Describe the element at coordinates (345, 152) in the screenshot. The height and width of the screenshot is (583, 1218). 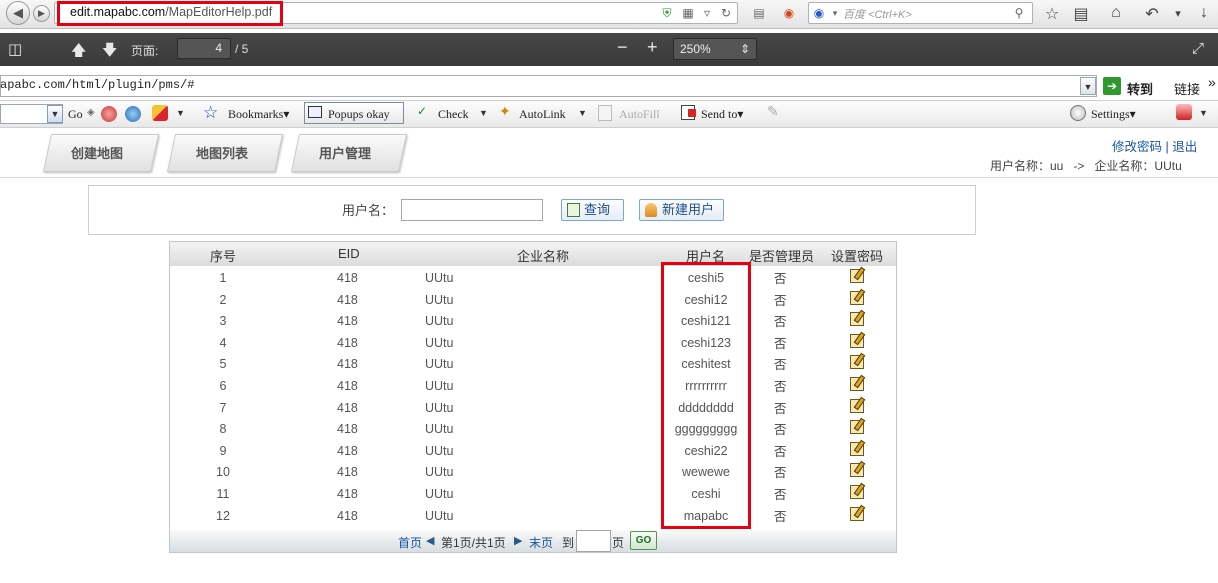
I see `tab-user-management-label: 用户管理` at that location.